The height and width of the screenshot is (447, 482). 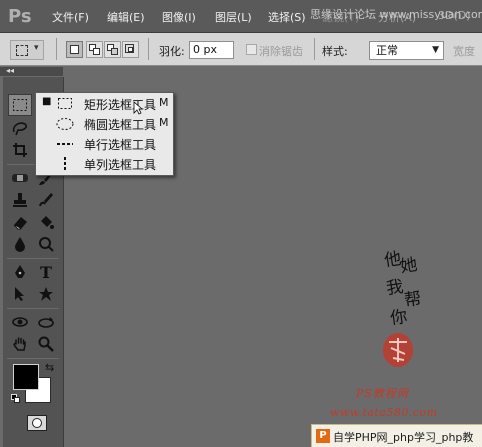 I want to click on marquee-tool-flyout: ■ 矩形选框工具 M 椭圆选框工具 M 单行选框工具 单列选框工具, so click(x=104, y=134).